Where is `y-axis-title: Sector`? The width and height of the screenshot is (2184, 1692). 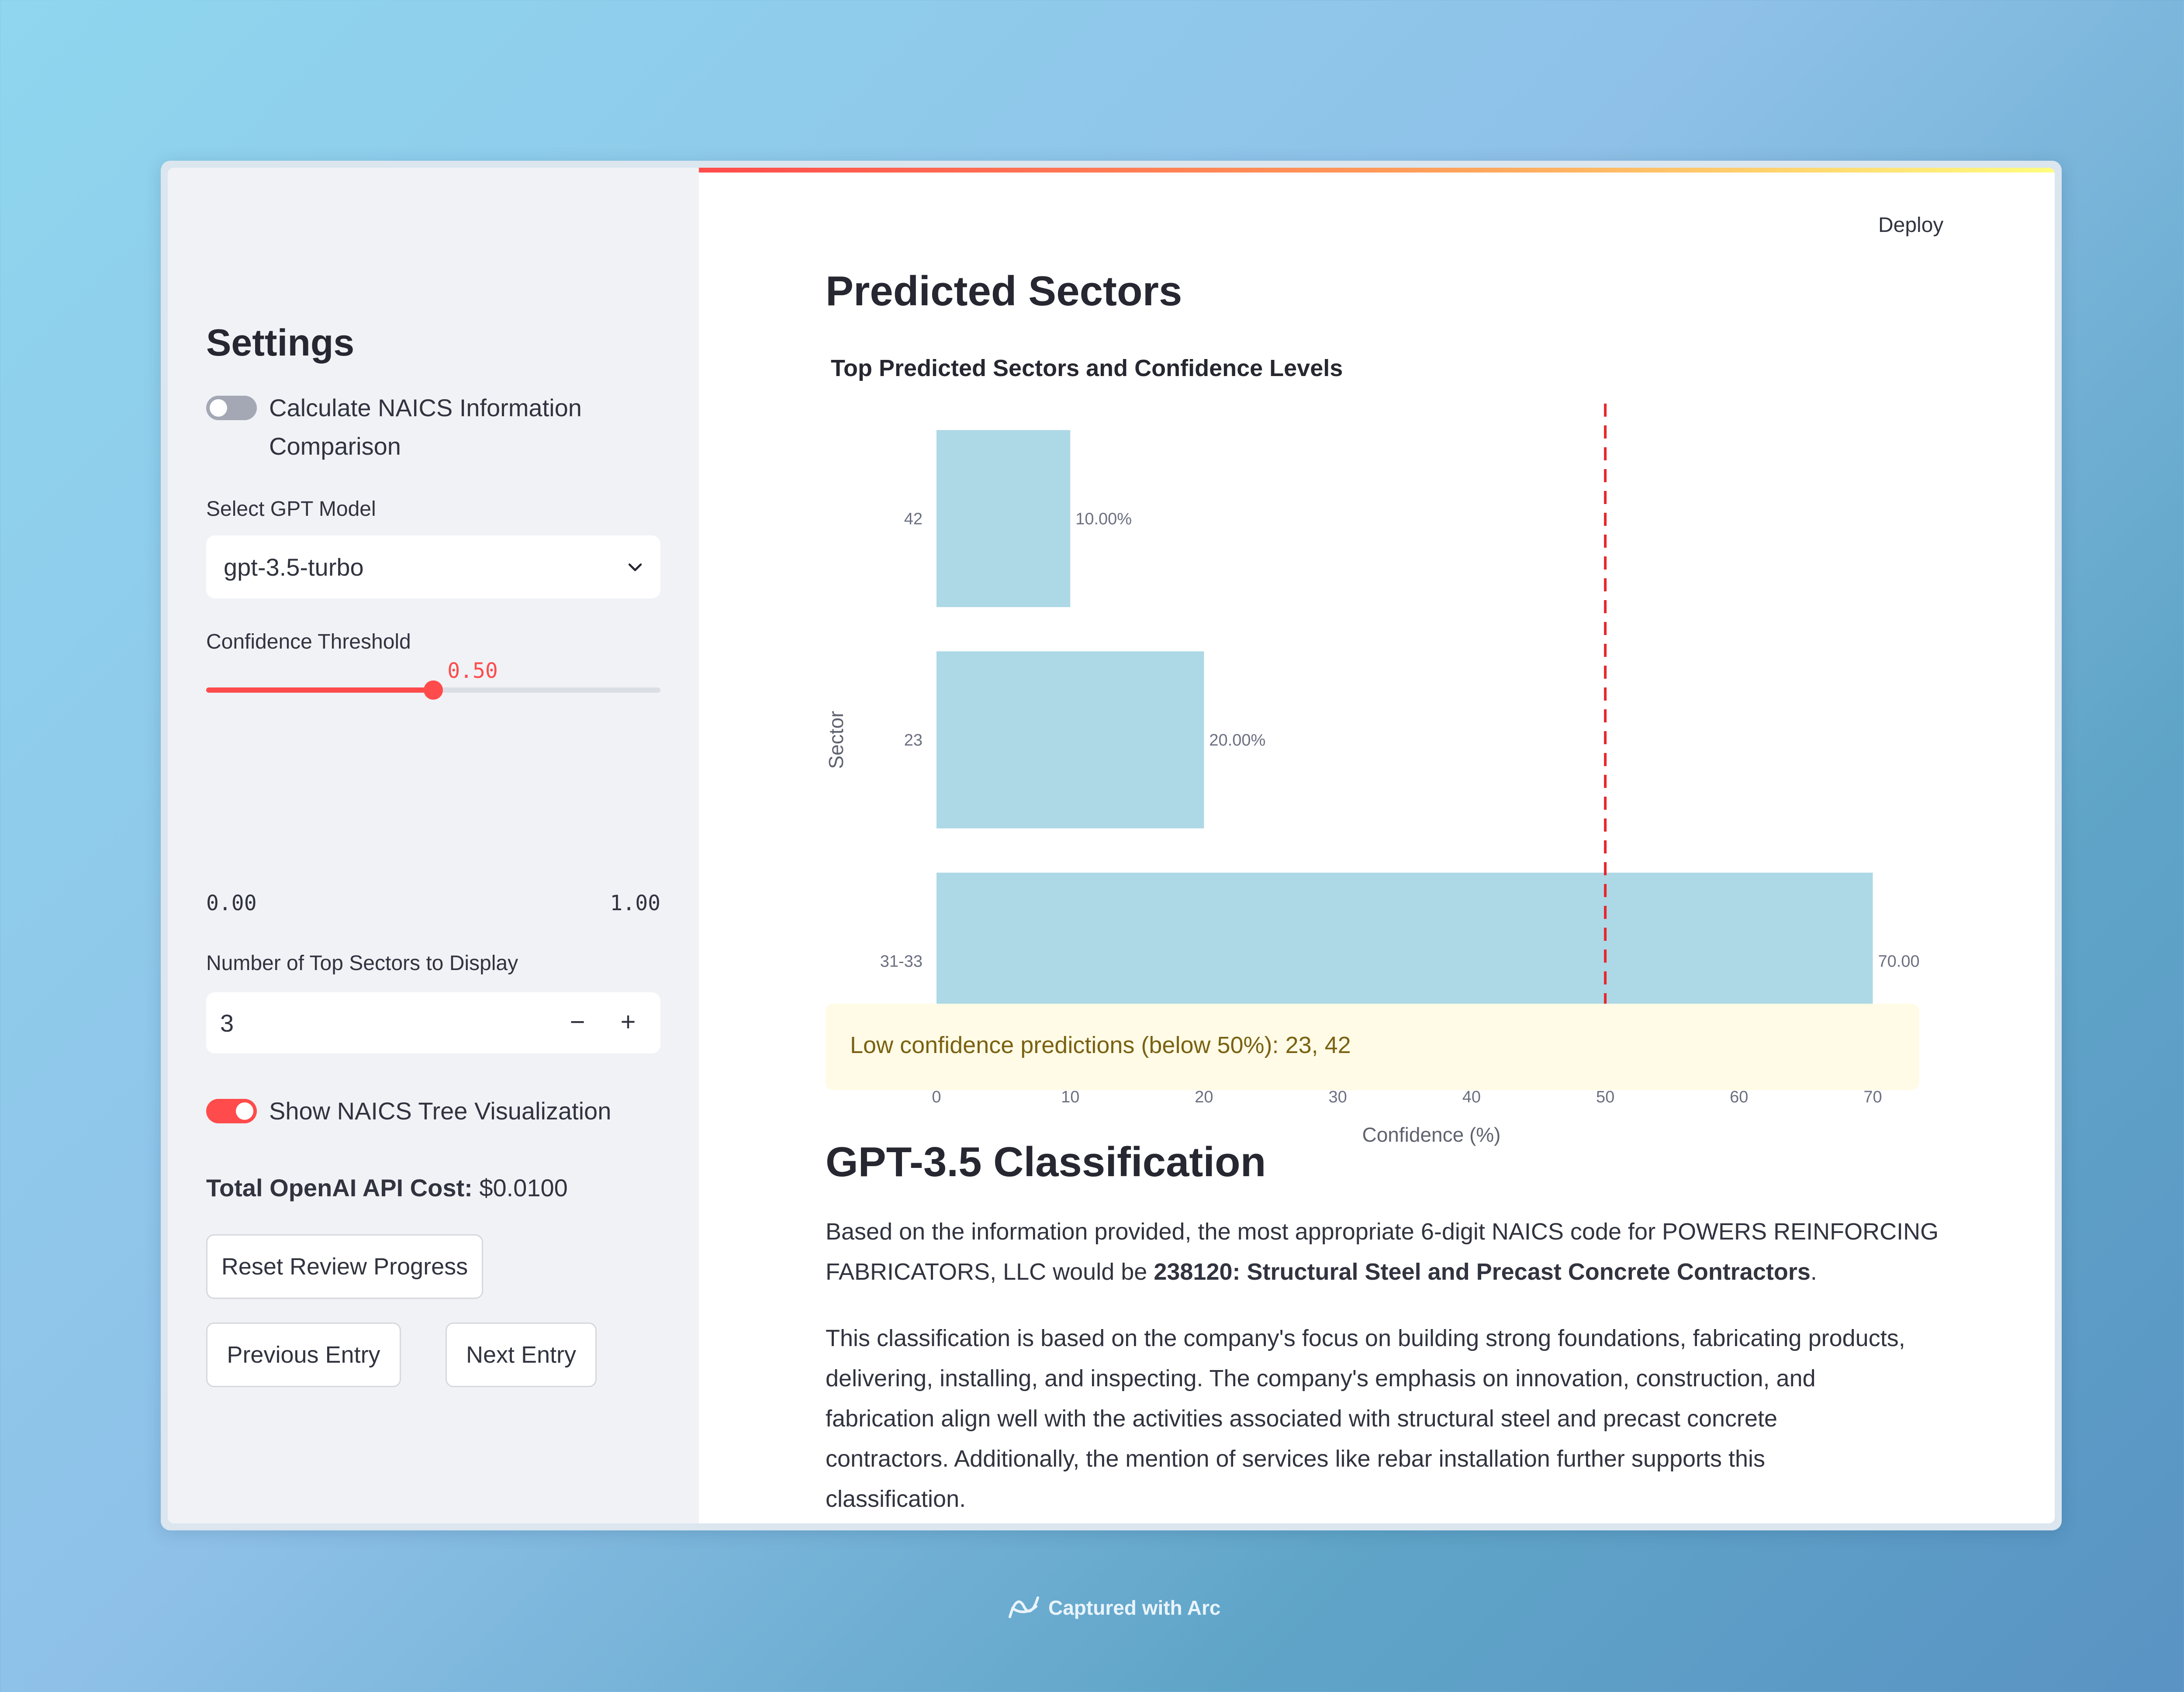
y-axis-title: Sector is located at coordinates (836, 740).